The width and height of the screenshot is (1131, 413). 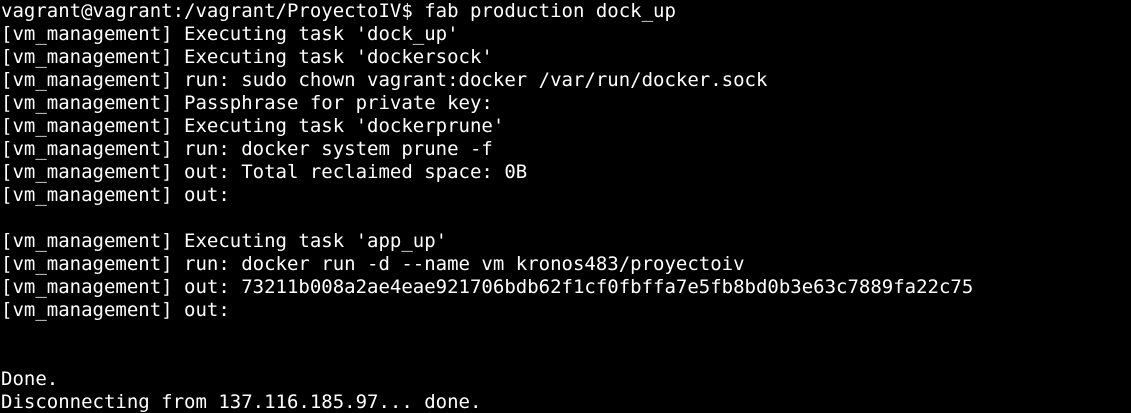 What do you see at coordinates (224, 241) in the screenshot?
I see `terminal-line: [vm_management] Executing task 'app_up'` at bounding box center [224, 241].